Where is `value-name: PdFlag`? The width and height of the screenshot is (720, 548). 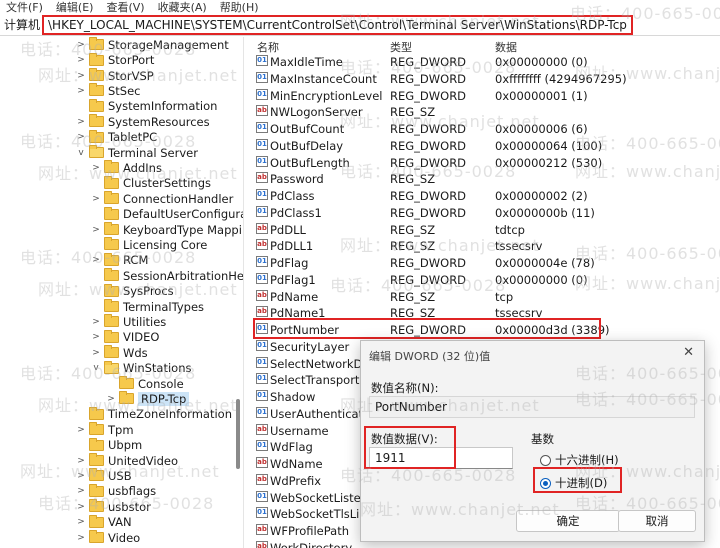
value-name: PdFlag is located at coordinates (289, 263).